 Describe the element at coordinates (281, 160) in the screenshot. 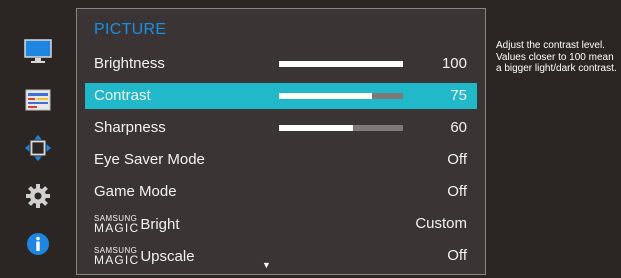

I see `menu-row-eye-saver-mode: Eye Saver Mode Off` at that location.